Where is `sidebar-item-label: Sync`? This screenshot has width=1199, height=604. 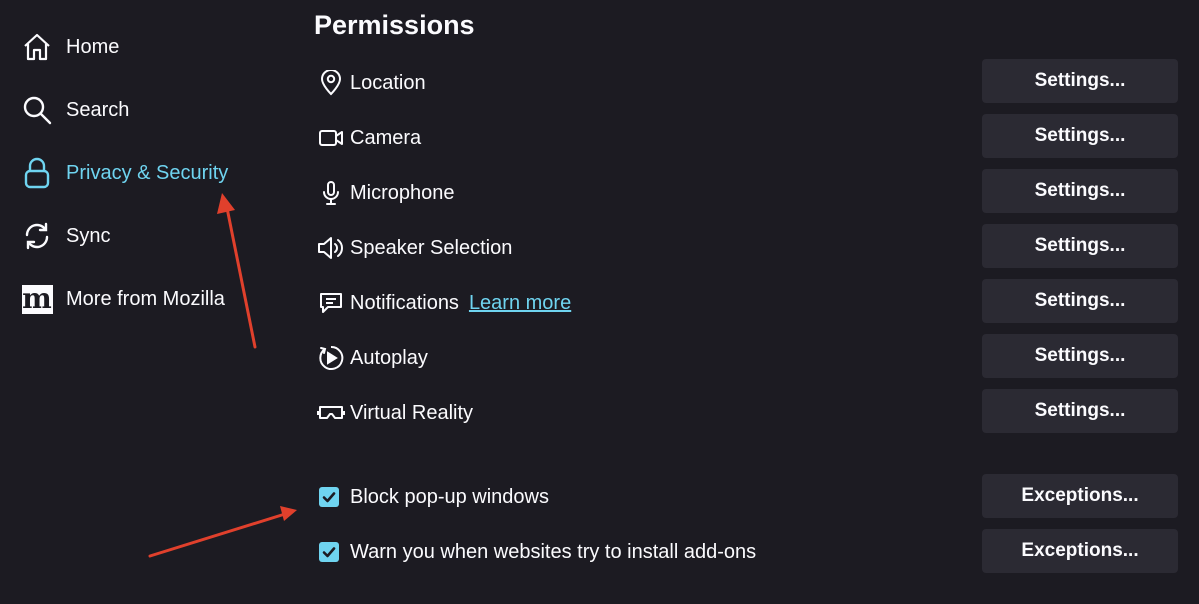 sidebar-item-label: Sync is located at coordinates (88, 235).